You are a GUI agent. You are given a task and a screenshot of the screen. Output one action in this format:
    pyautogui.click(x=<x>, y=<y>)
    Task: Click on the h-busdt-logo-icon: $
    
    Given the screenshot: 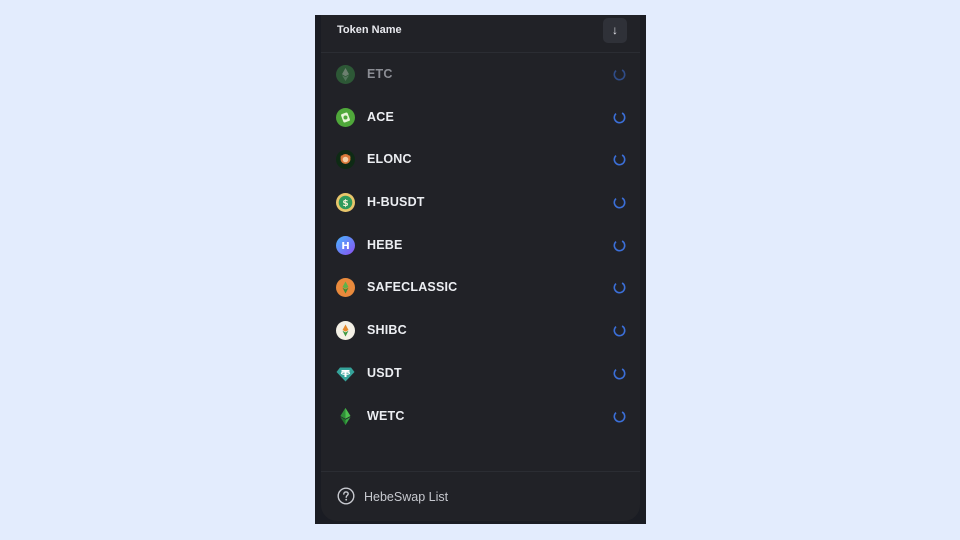 What is the action you would take?
    pyautogui.click(x=345, y=203)
    